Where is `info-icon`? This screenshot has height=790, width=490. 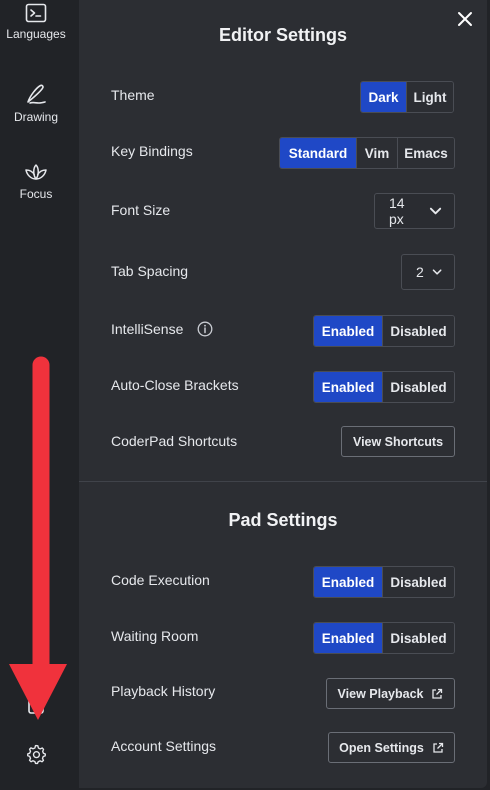 info-icon is located at coordinates (205, 329).